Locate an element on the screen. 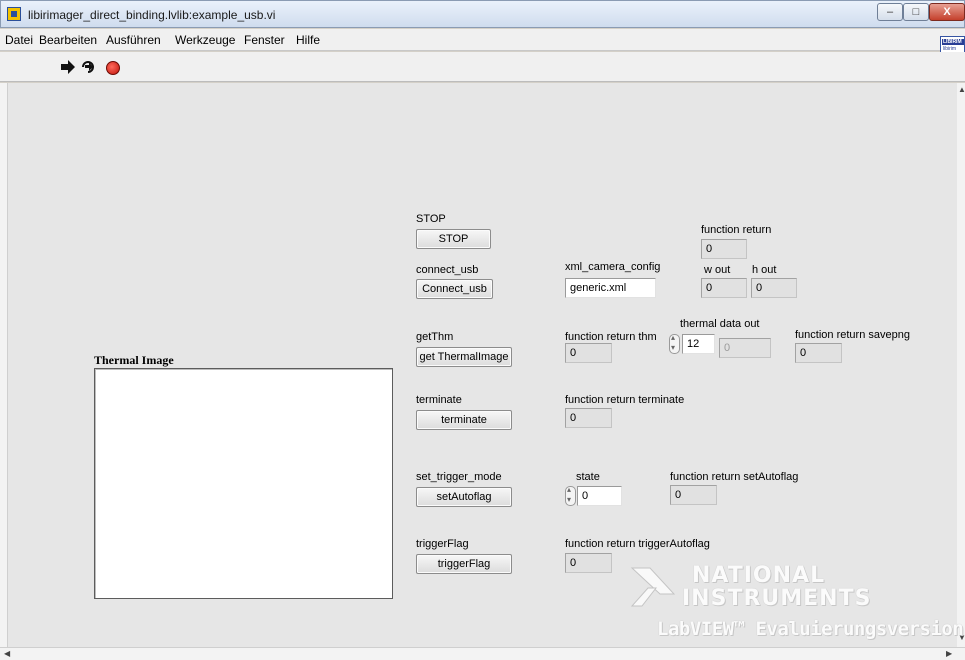  abort-icon is located at coordinates (113, 68).